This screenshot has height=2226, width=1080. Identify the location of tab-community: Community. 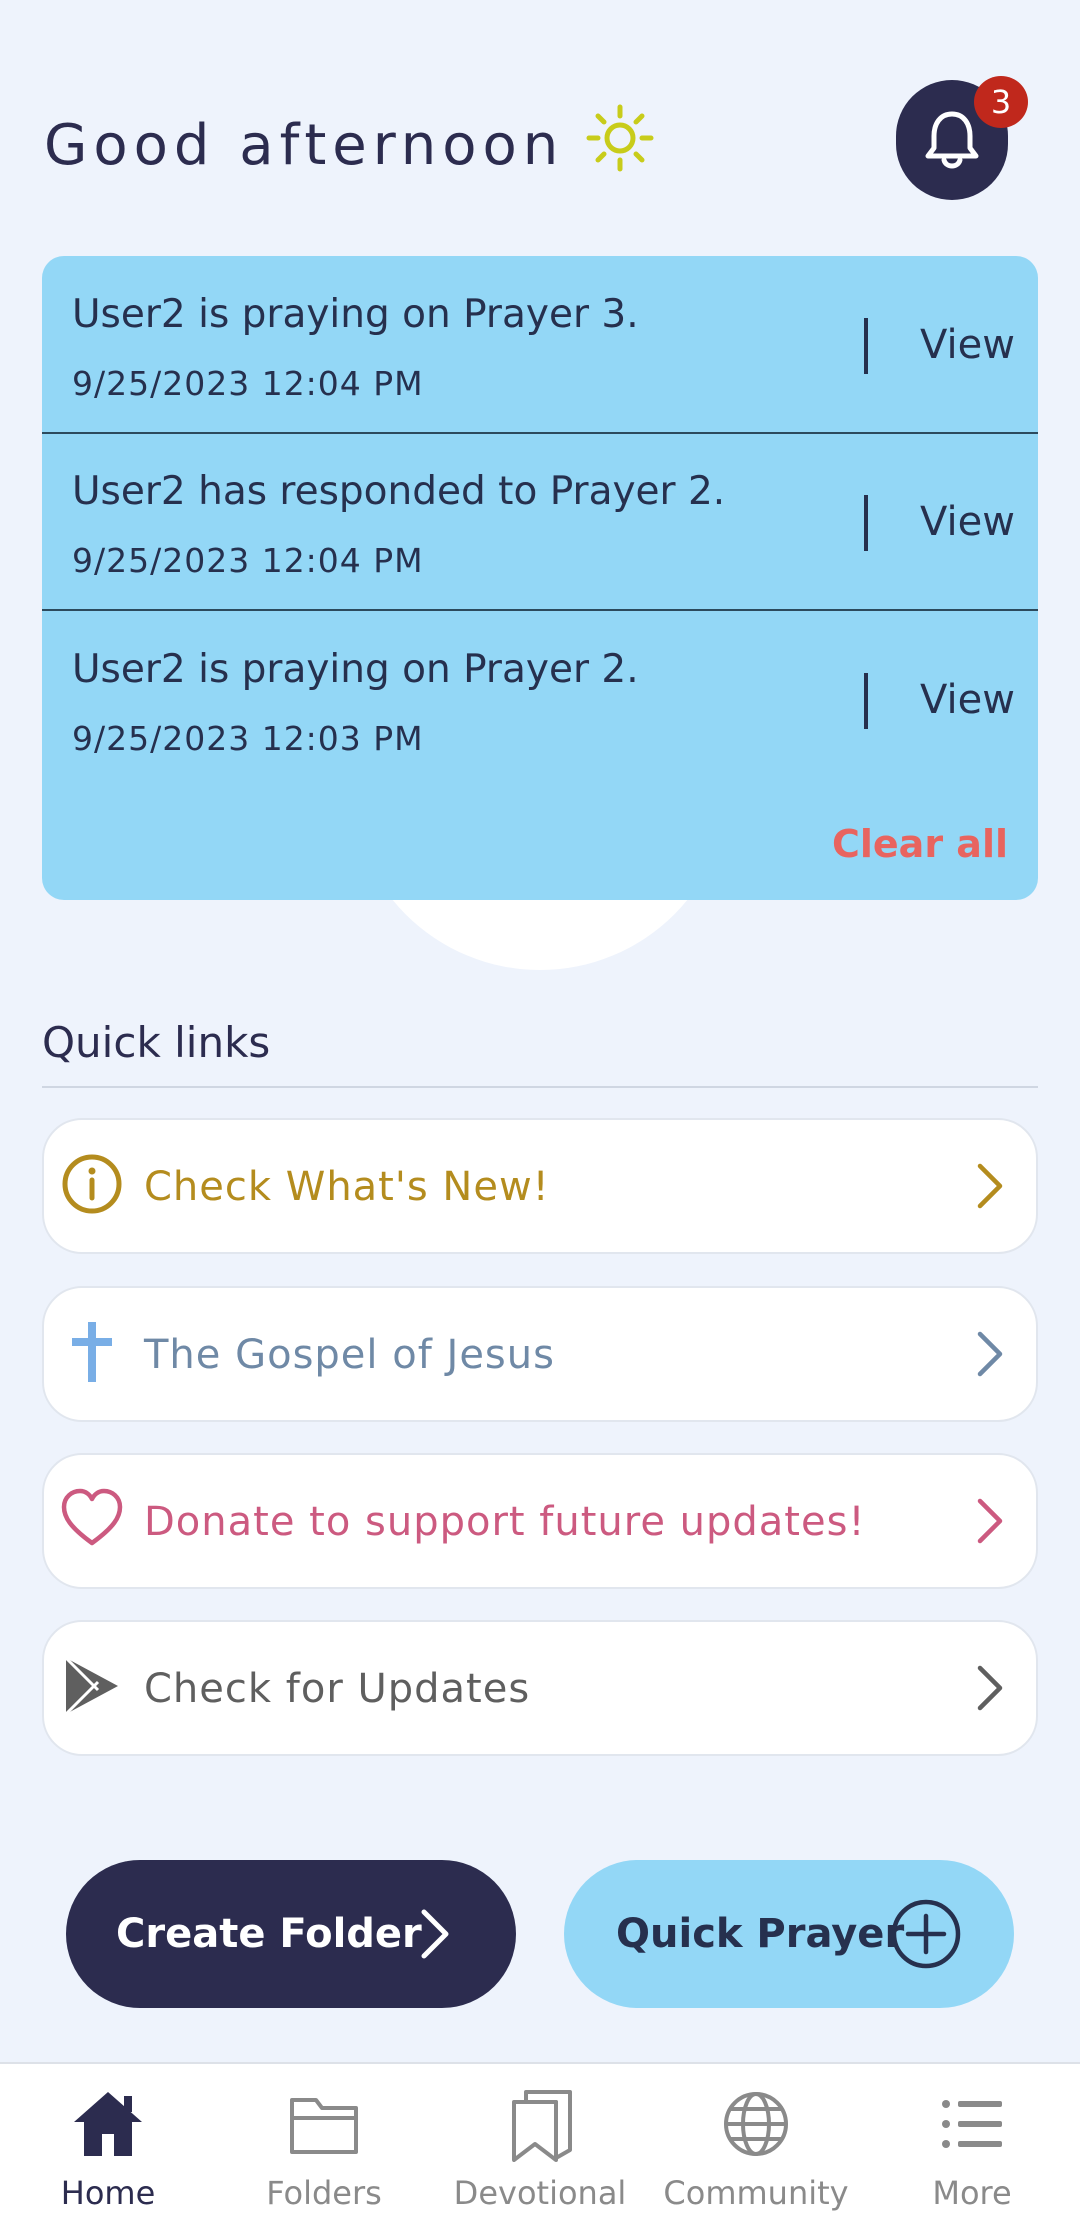
(756, 2145).